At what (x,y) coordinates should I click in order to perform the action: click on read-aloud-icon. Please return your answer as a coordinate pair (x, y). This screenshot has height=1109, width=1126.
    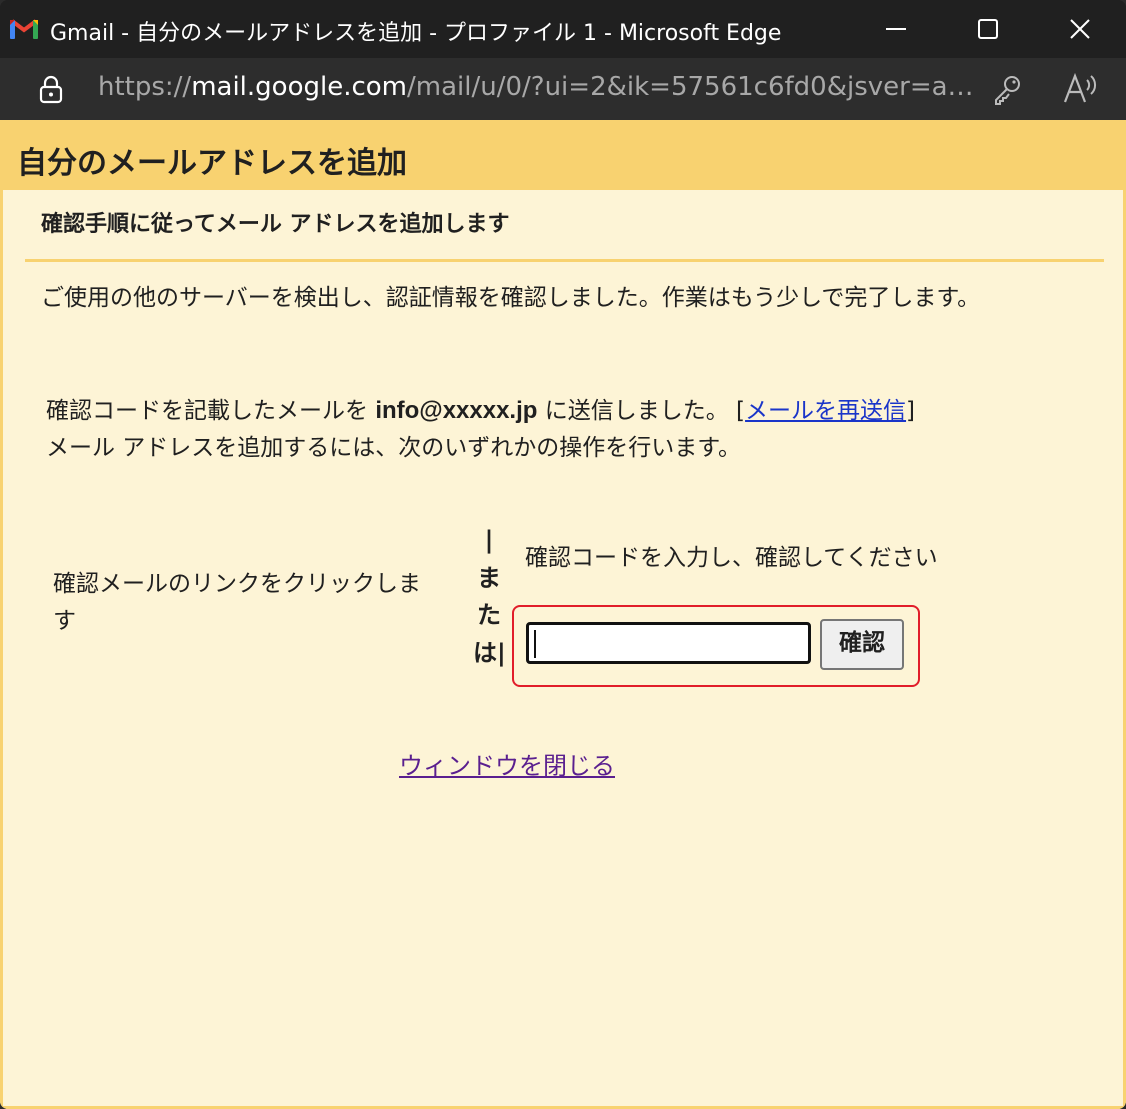
    Looking at the image, I should click on (1080, 89).